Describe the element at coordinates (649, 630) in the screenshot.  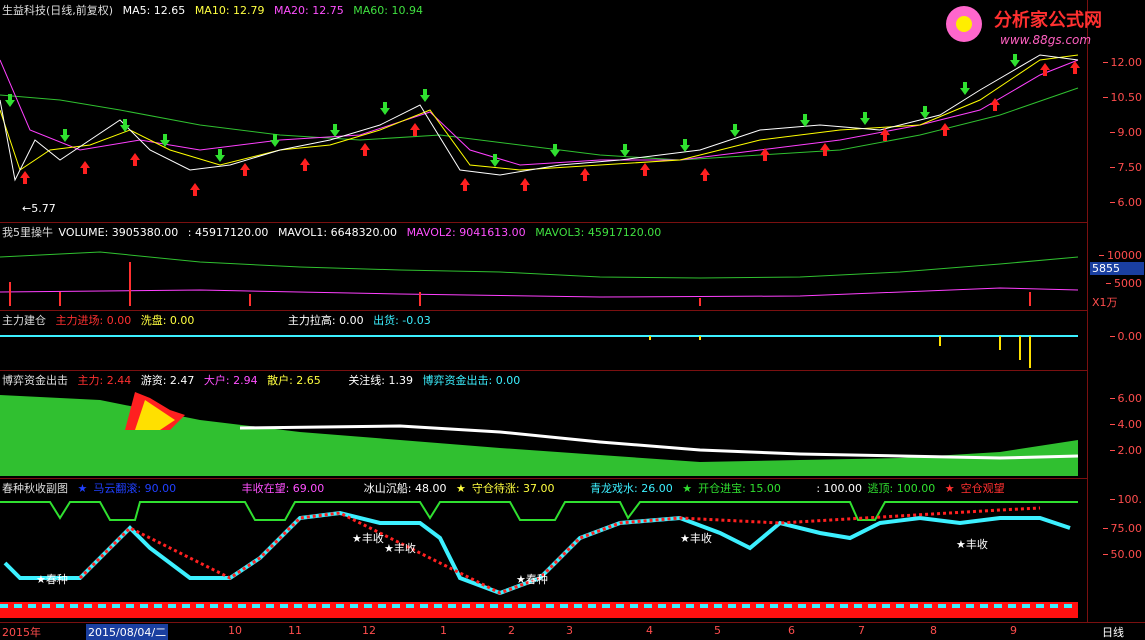
I see `timeline-label: 4` at that location.